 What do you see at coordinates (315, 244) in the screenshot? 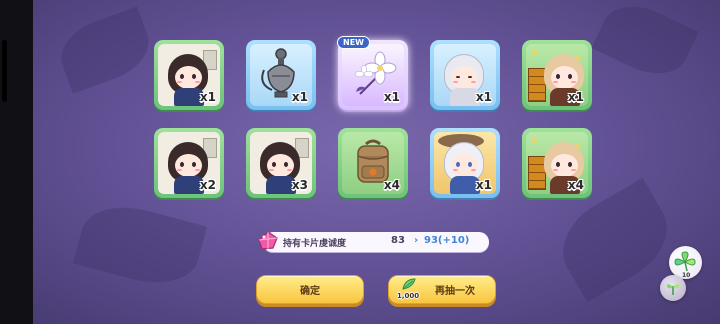
I see `affection-label: 持有卡片虔诚度` at bounding box center [315, 244].